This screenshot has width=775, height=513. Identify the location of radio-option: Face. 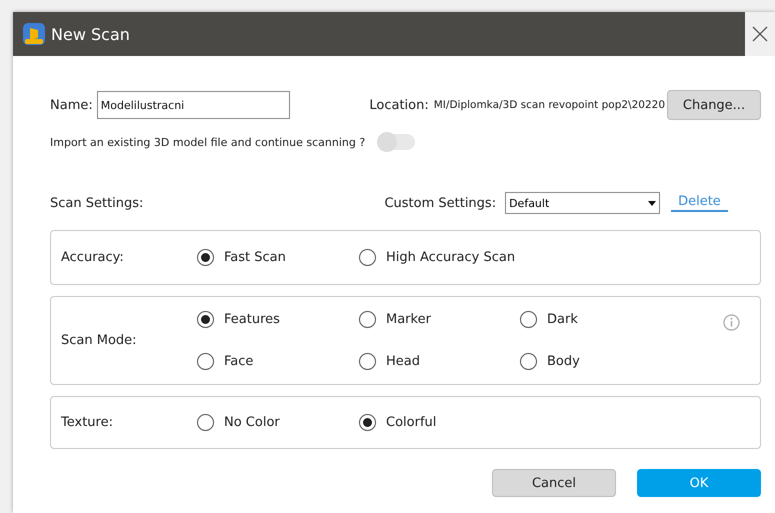
(278, 361).